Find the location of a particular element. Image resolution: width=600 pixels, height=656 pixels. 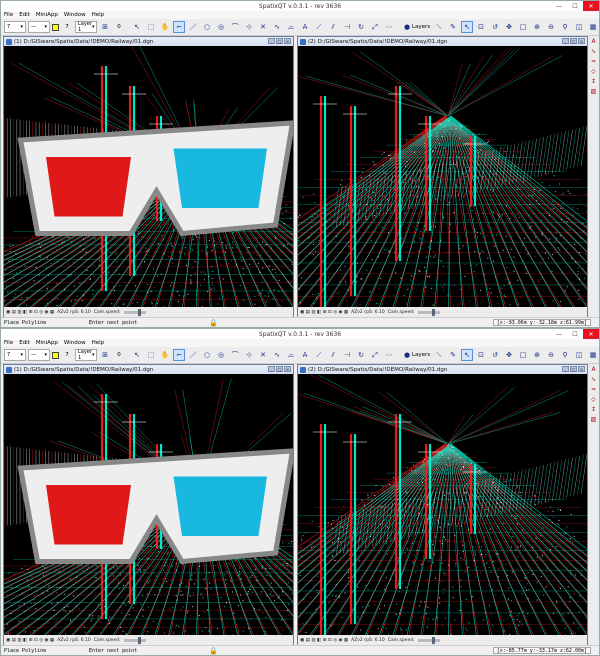

dimension-icon: ↕ is located at coordinates (593, 409).